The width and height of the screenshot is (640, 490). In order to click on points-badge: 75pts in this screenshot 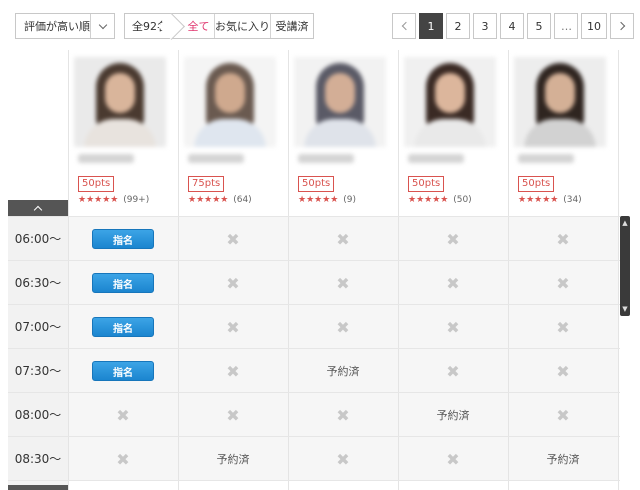, I will do `click(206, 184)`.